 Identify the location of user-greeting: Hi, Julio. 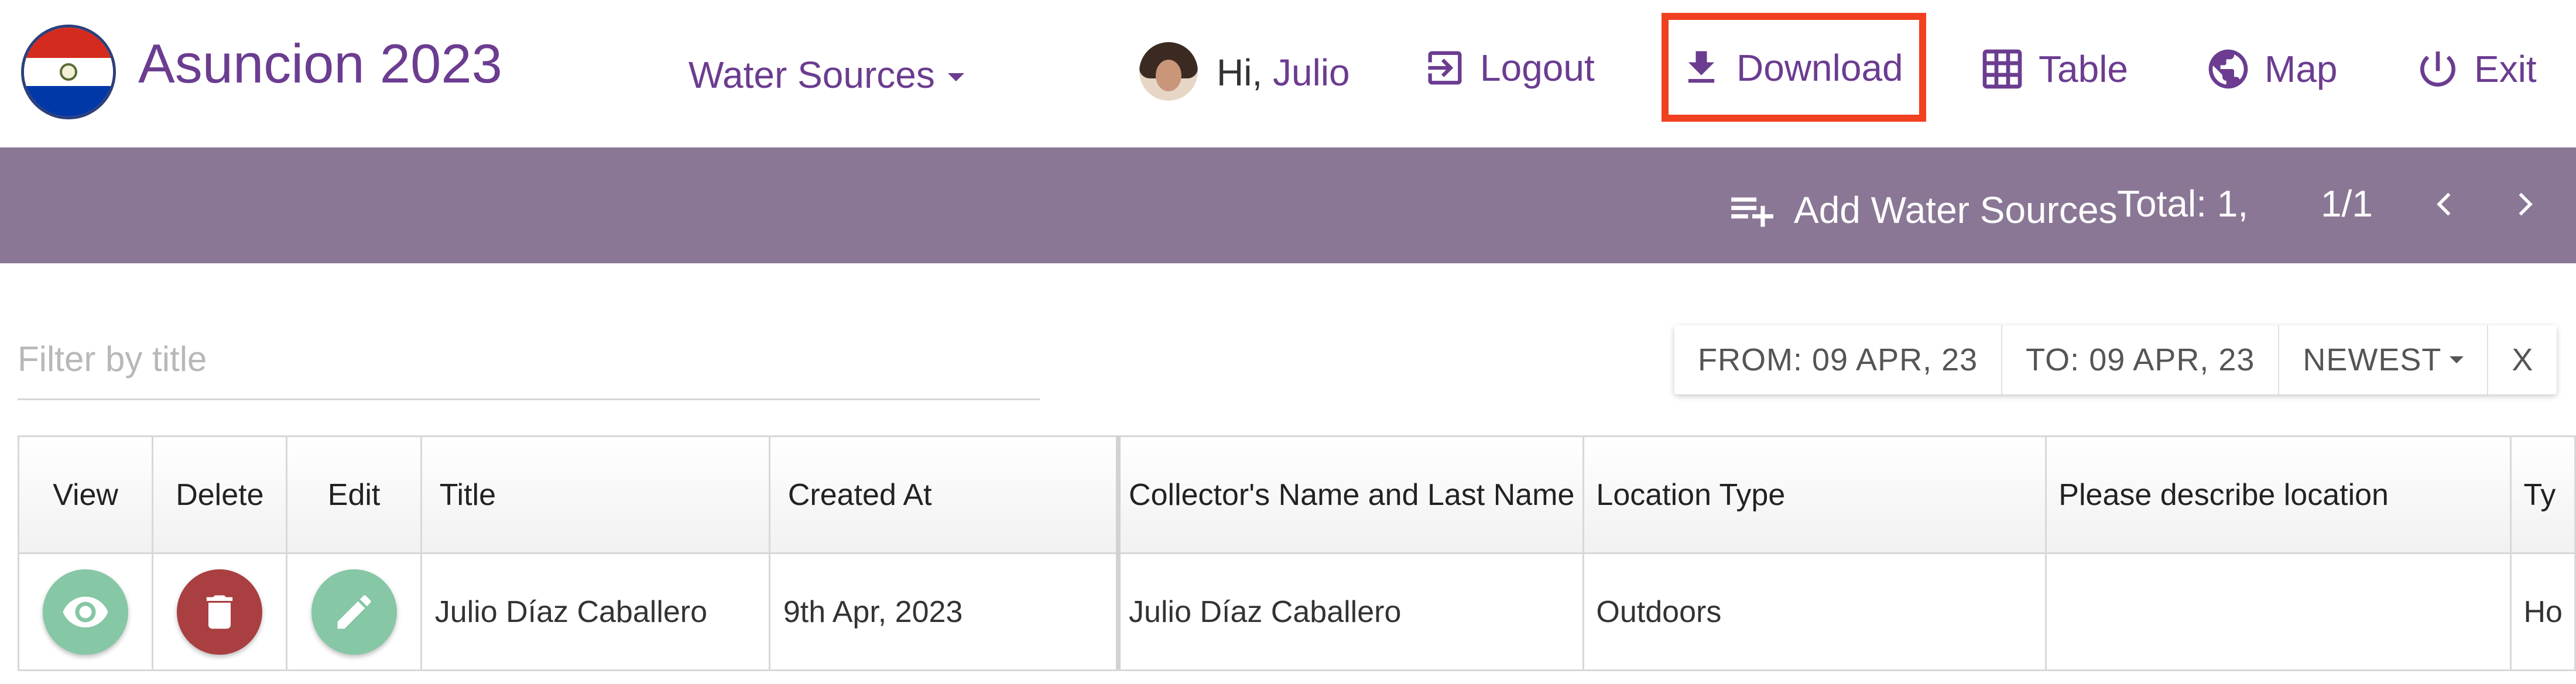
(1283, 72).